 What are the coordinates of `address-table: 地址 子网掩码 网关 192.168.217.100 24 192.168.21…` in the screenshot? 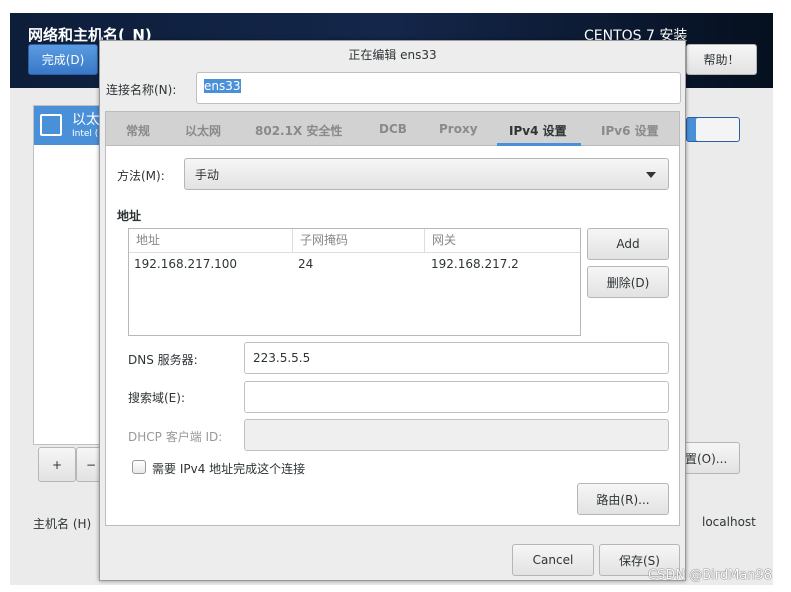 It's located at (354, 282).